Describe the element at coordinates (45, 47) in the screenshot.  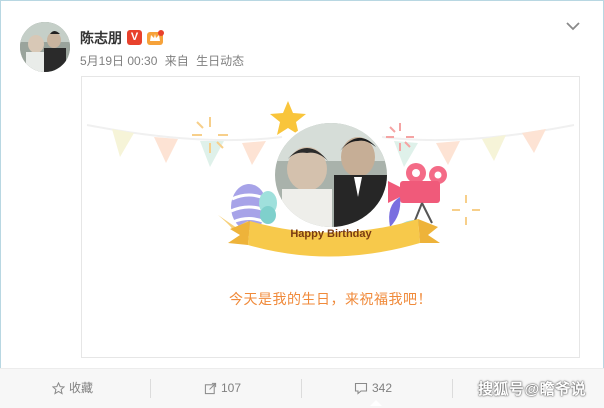
I see `author-avatar` at that location.